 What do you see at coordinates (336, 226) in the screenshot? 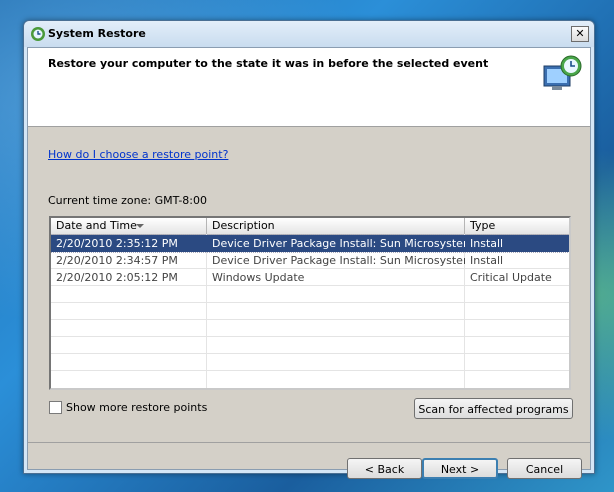
I see `column-description: Description` at bounding box center [336, 226].